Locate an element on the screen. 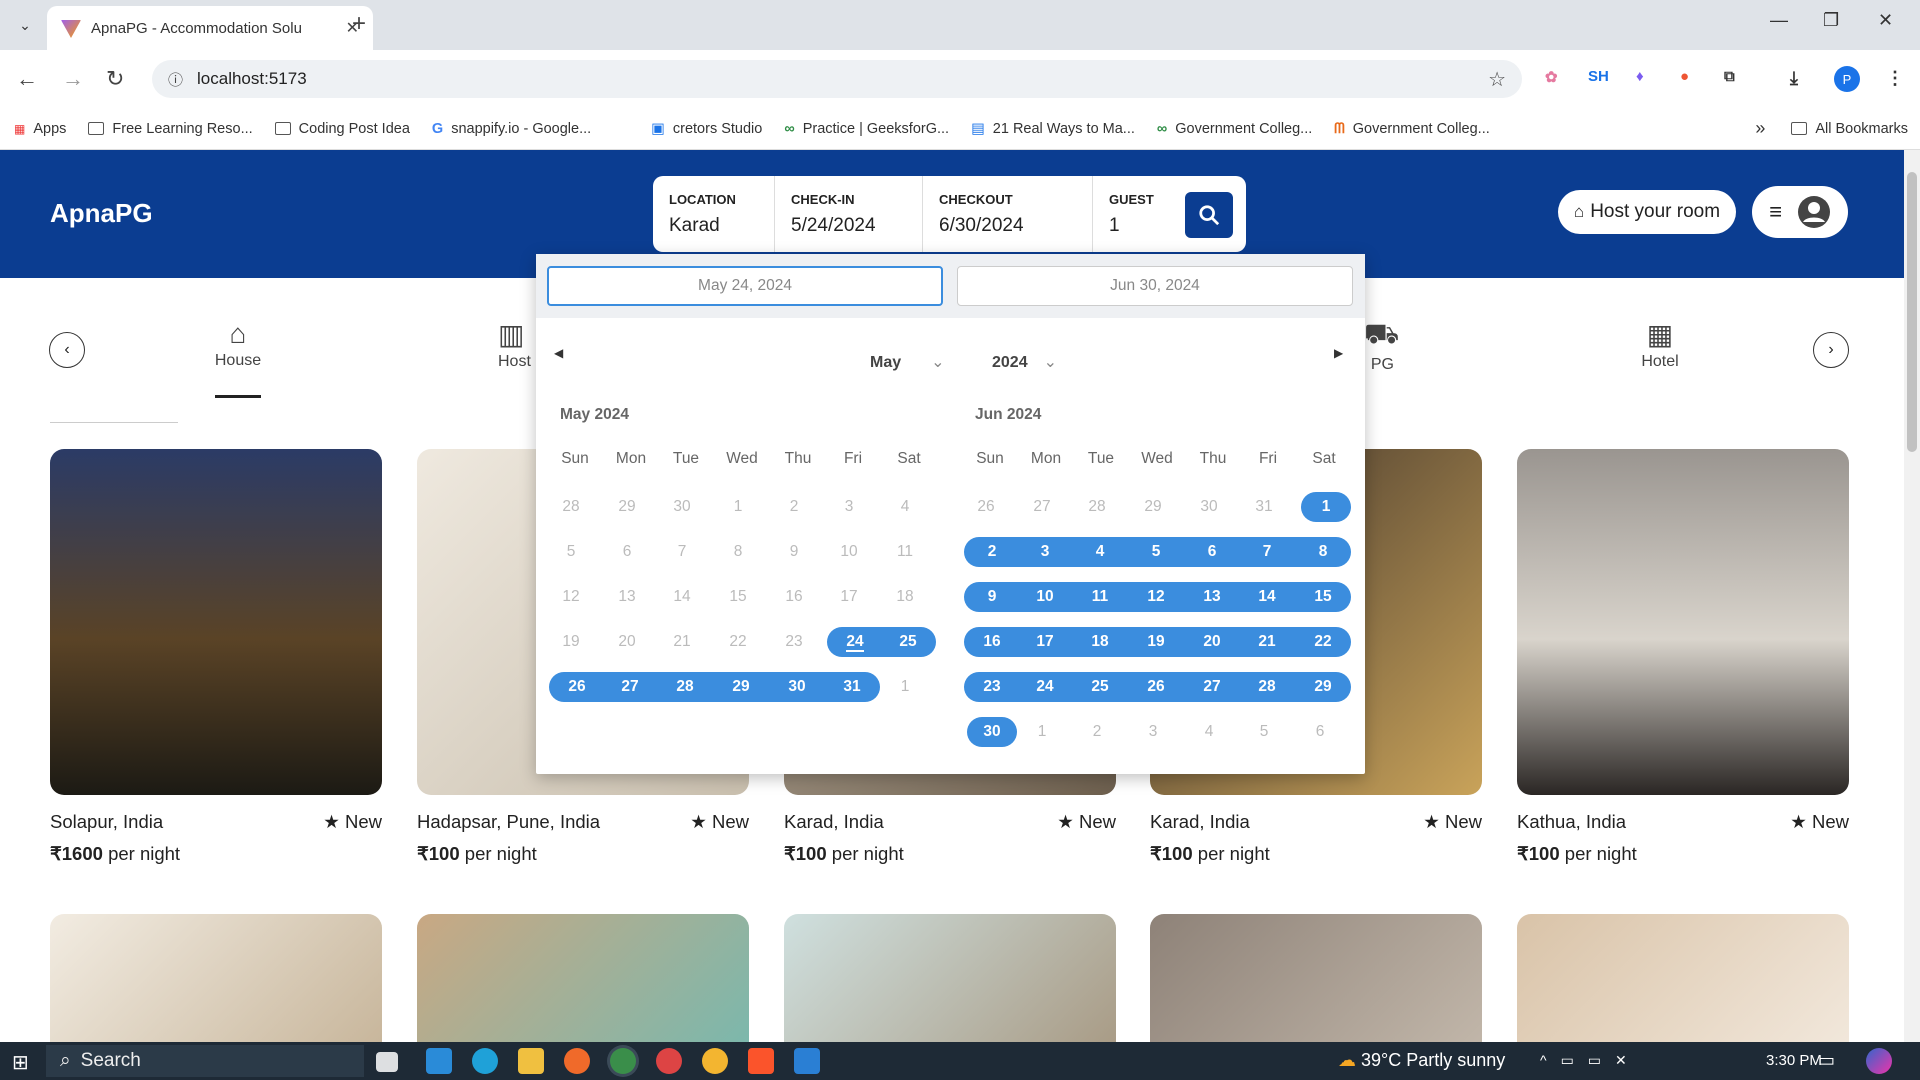  weather-widget: ☁ 39°C Partly sunny is located at coordinates (1421, 1060).